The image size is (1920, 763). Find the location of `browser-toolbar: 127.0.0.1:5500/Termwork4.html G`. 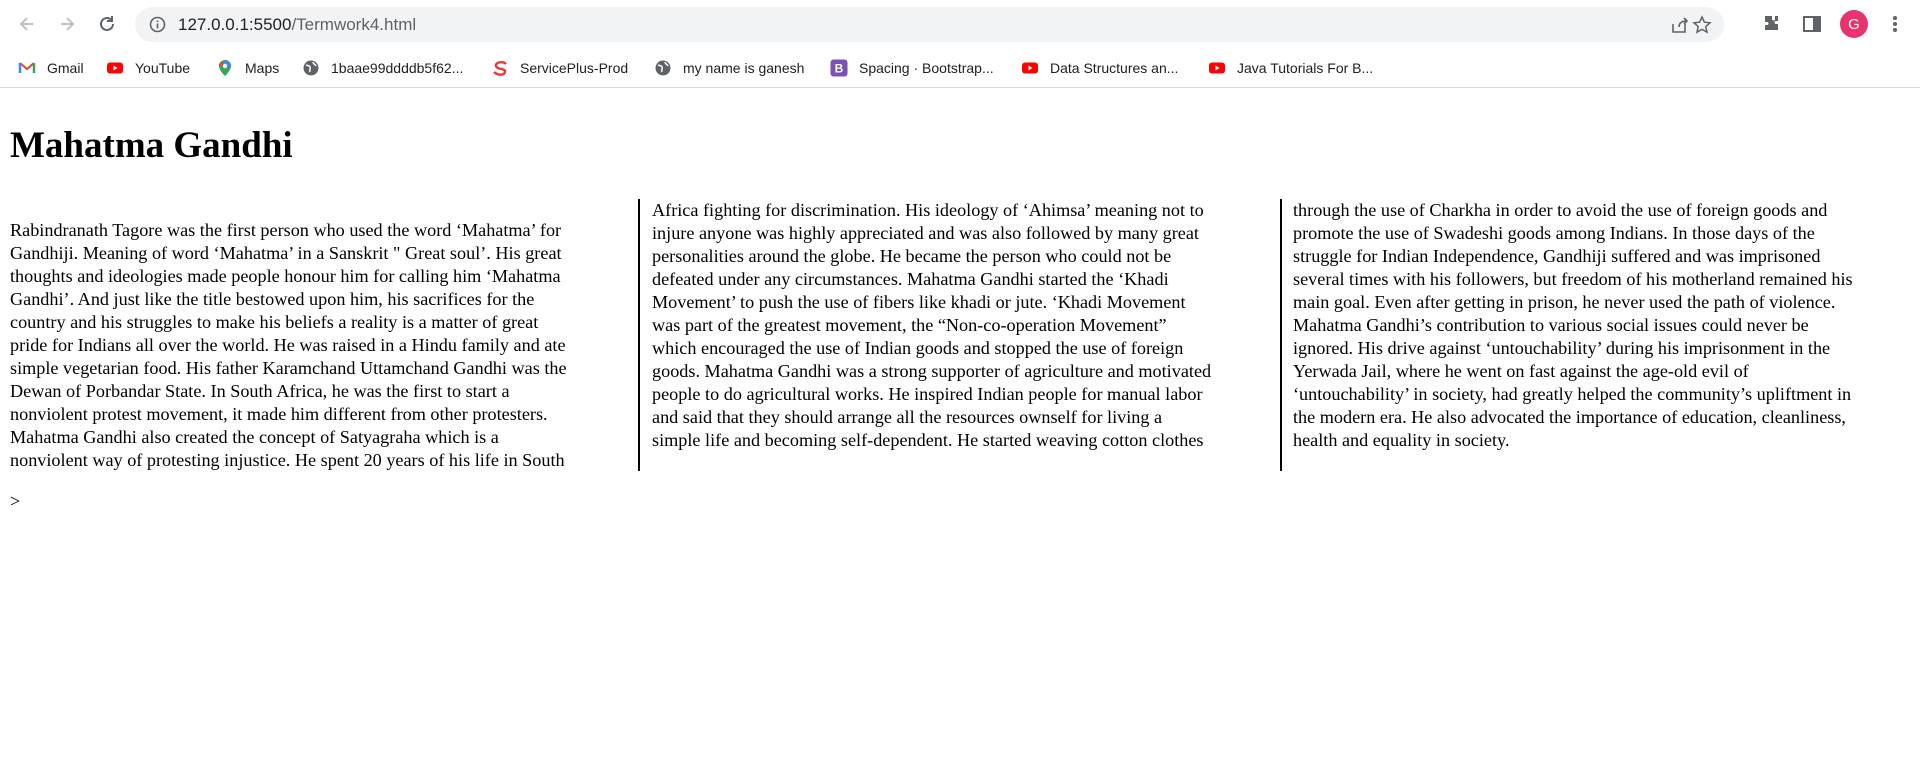

browser-toolbar: 127.0.0.1:5500/Termwork4.html G is located at coordinates (960, 24).